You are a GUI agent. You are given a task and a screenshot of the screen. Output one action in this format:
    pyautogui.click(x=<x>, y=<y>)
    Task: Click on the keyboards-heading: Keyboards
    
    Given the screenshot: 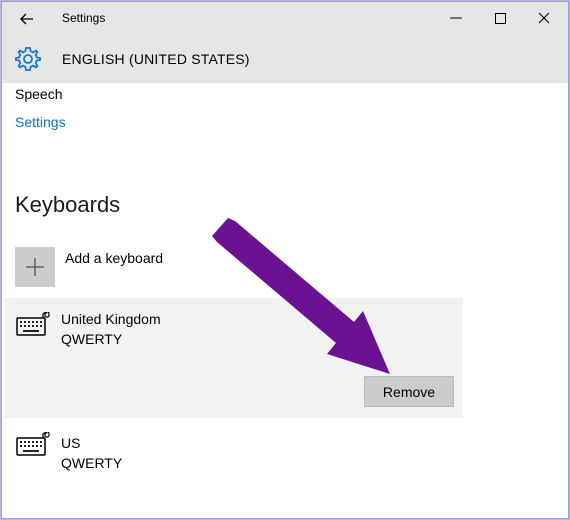 What is the action you would take?
    pyautogui.click(x=68, y=204)
    